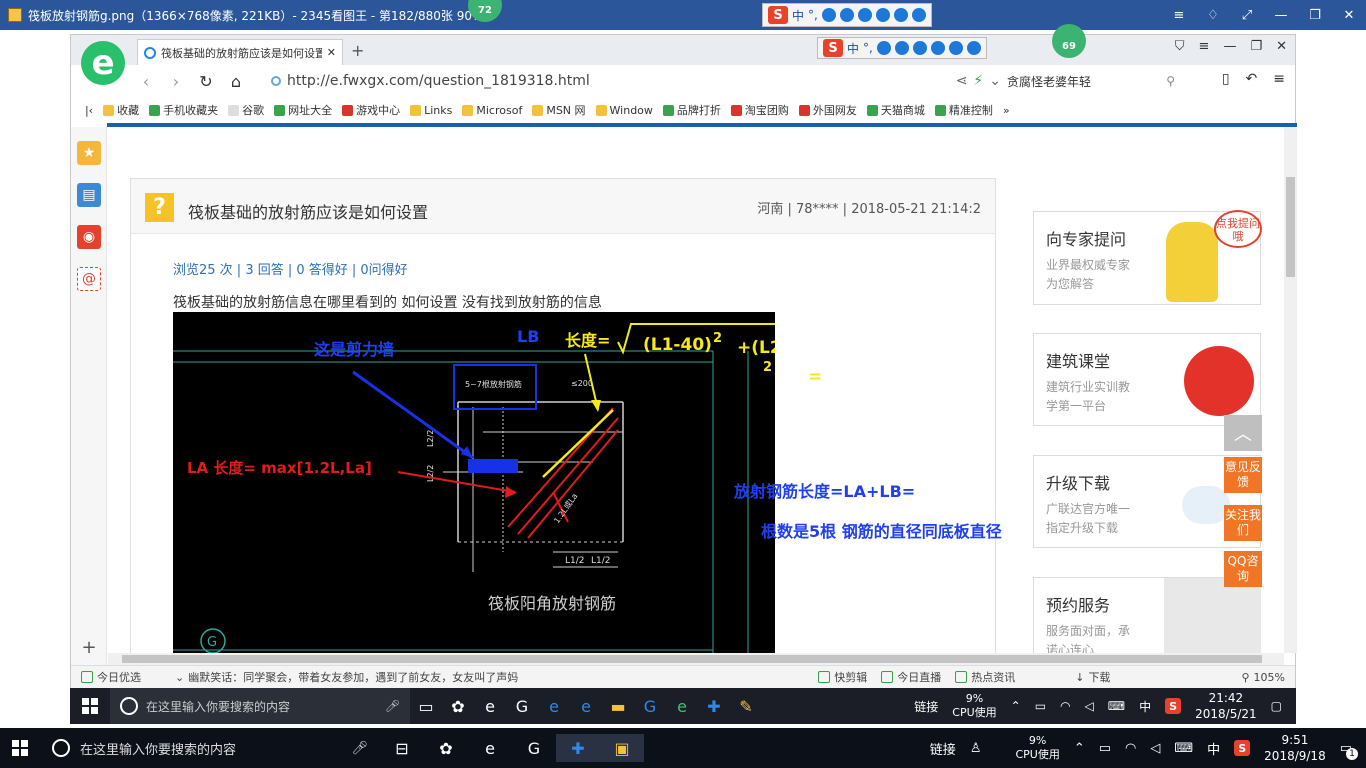  Describe the element at coordinates (89, 237) in the screenshot. I see `weibo-icon: ◉` at that location.